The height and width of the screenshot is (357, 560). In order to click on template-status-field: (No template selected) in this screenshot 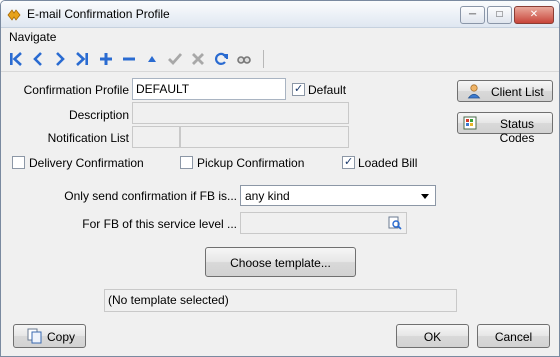, I will do `click(280, 300)`.